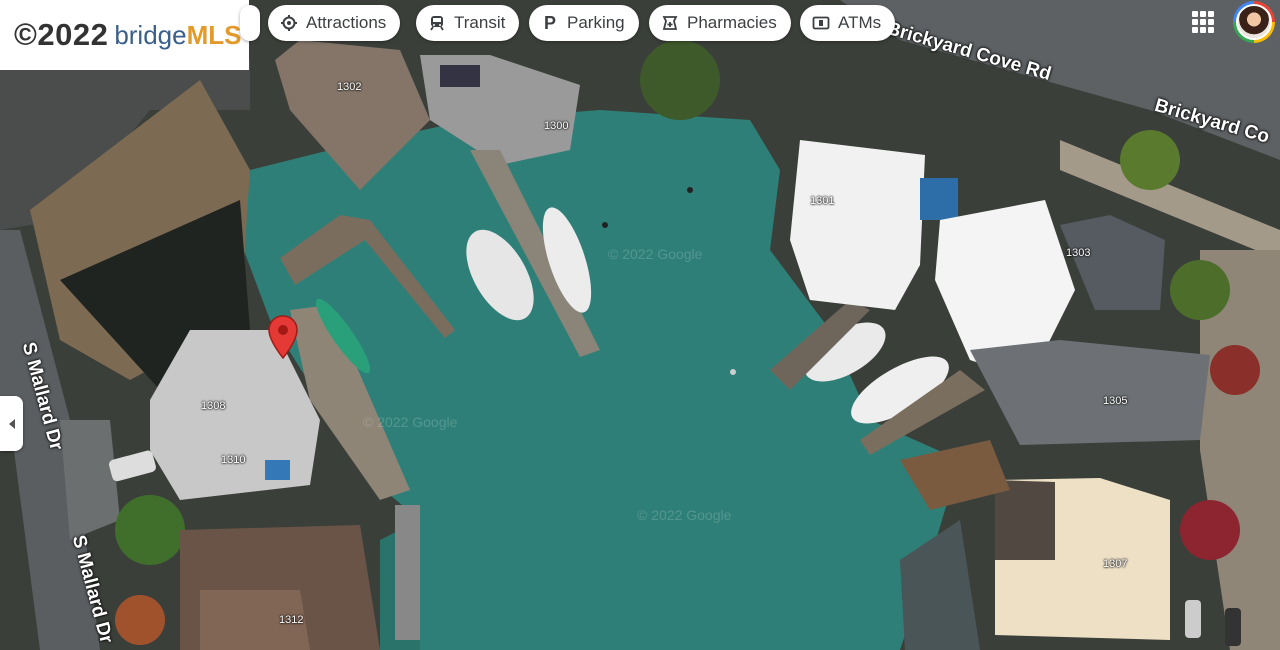 The image size is (1280, 650). Describe the element at coordinates (349, 87) in the screenshot. I see `house-number: 1302` at that location.